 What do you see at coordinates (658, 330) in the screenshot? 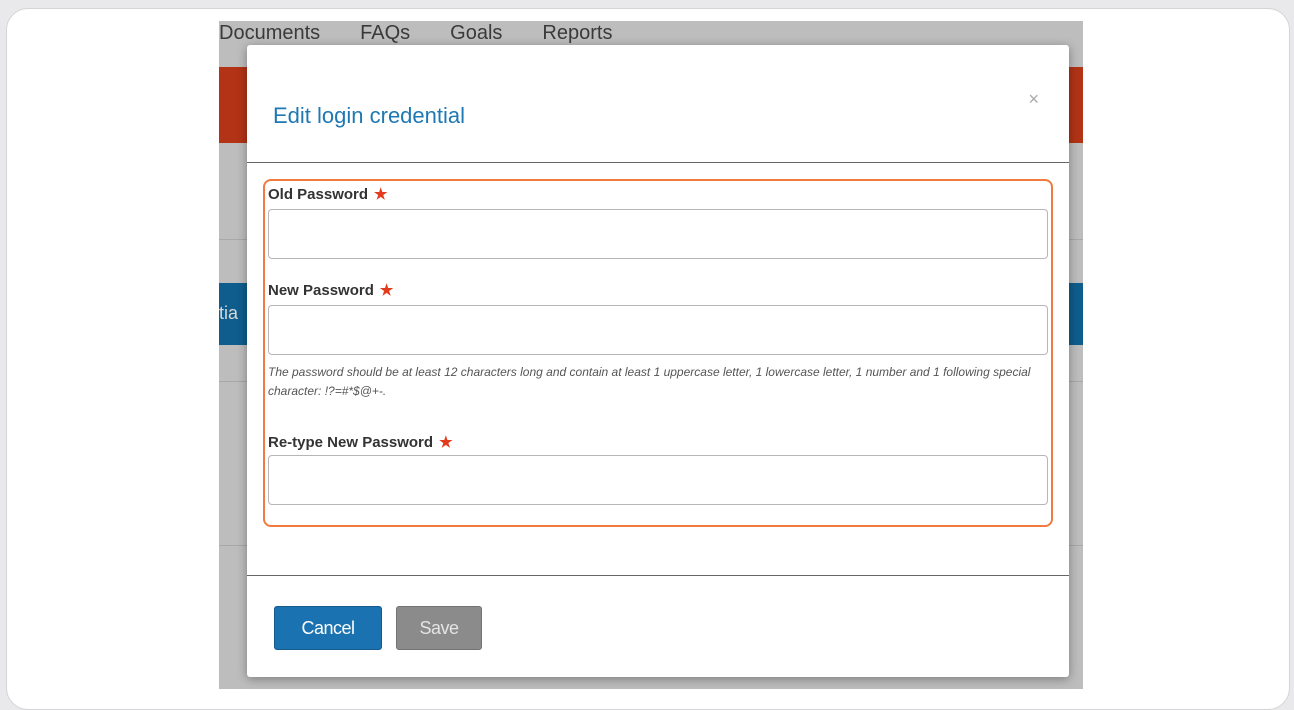
I see `new-password-input` at bounding box center [658, 330].